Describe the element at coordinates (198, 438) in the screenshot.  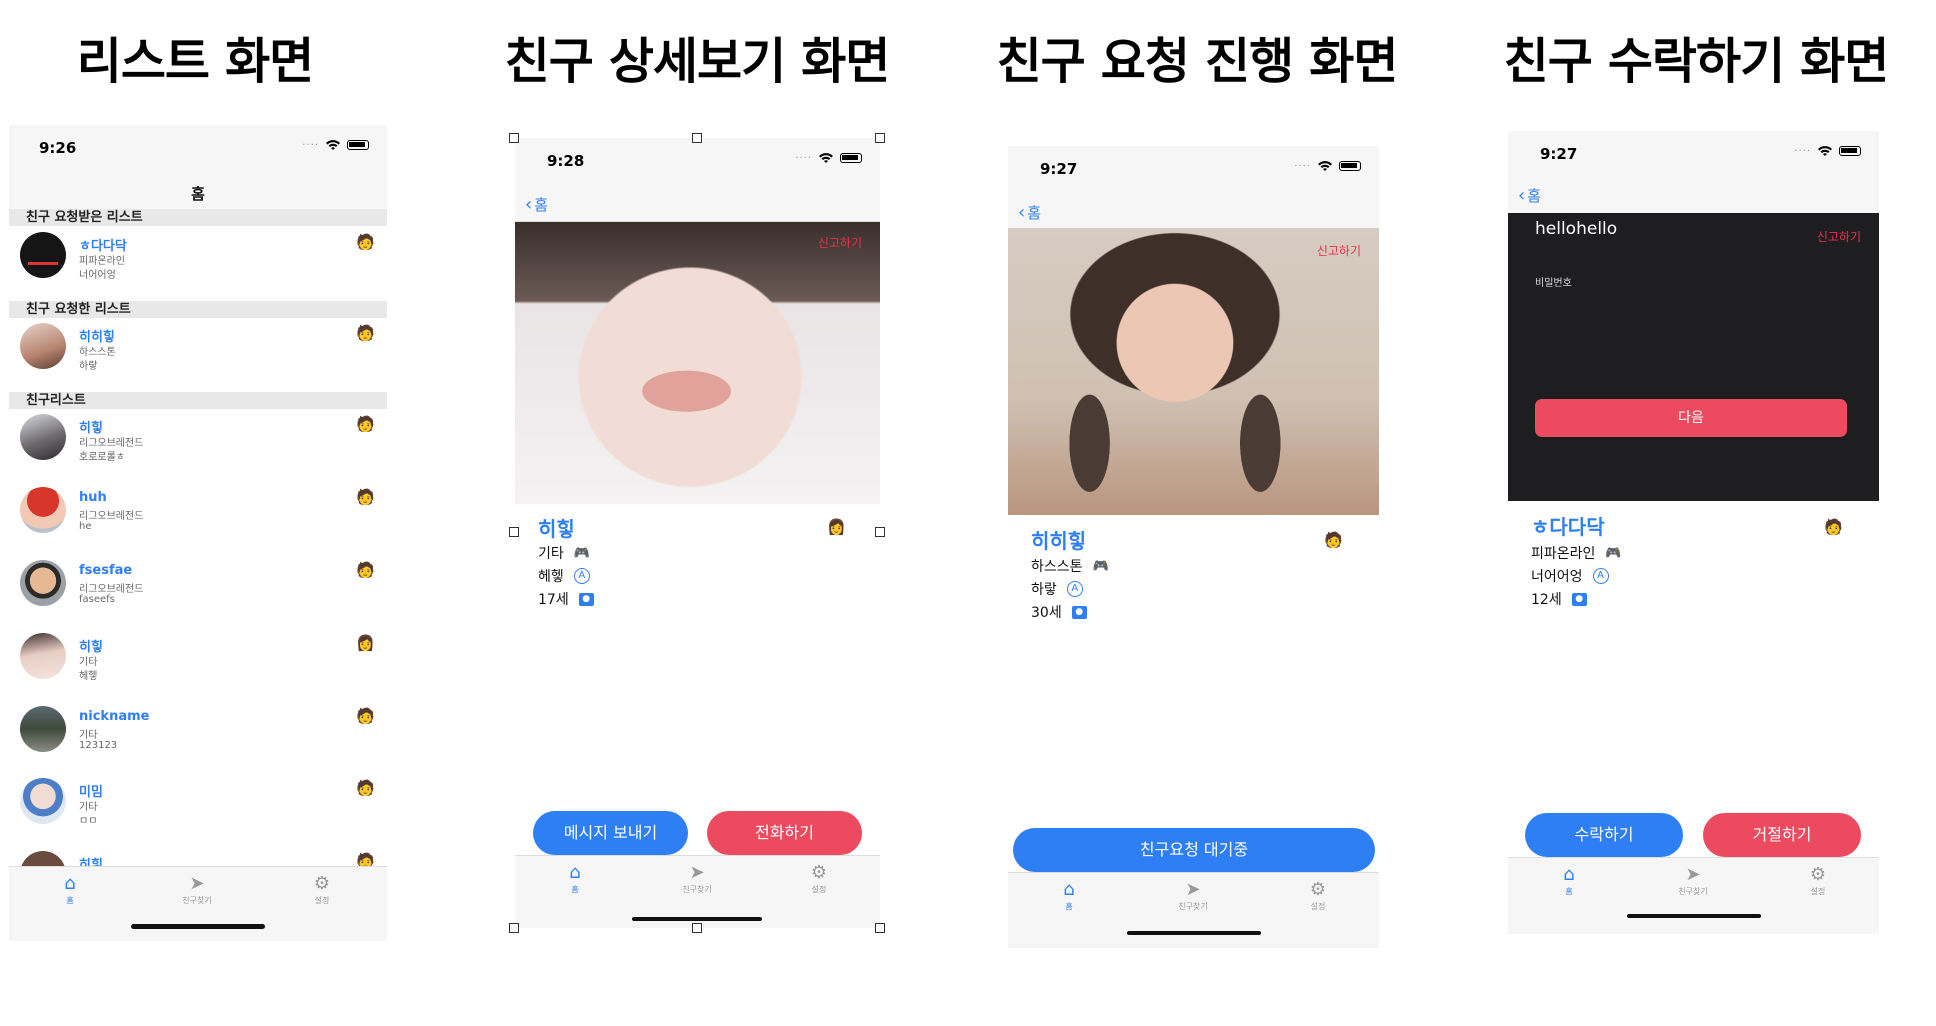
I see `list-item: 히힣 리그오브레전드 호로로롤ㅎ 🧑` at that location.